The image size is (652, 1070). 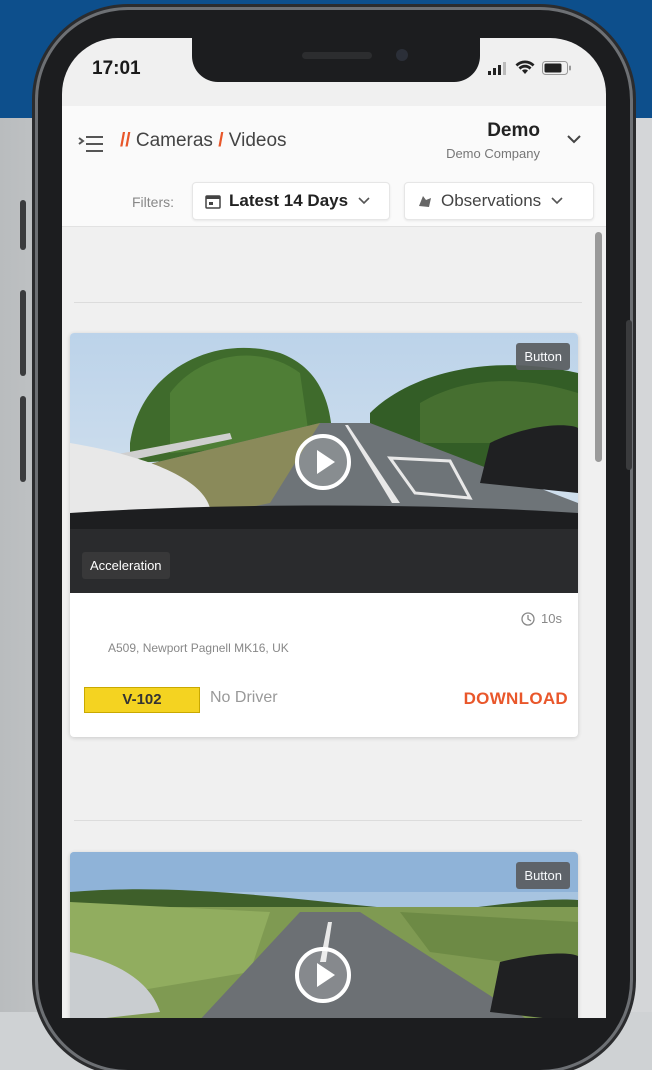 I want to click on breadcrumb-current-page: Videos, so click(x=257, y=140).